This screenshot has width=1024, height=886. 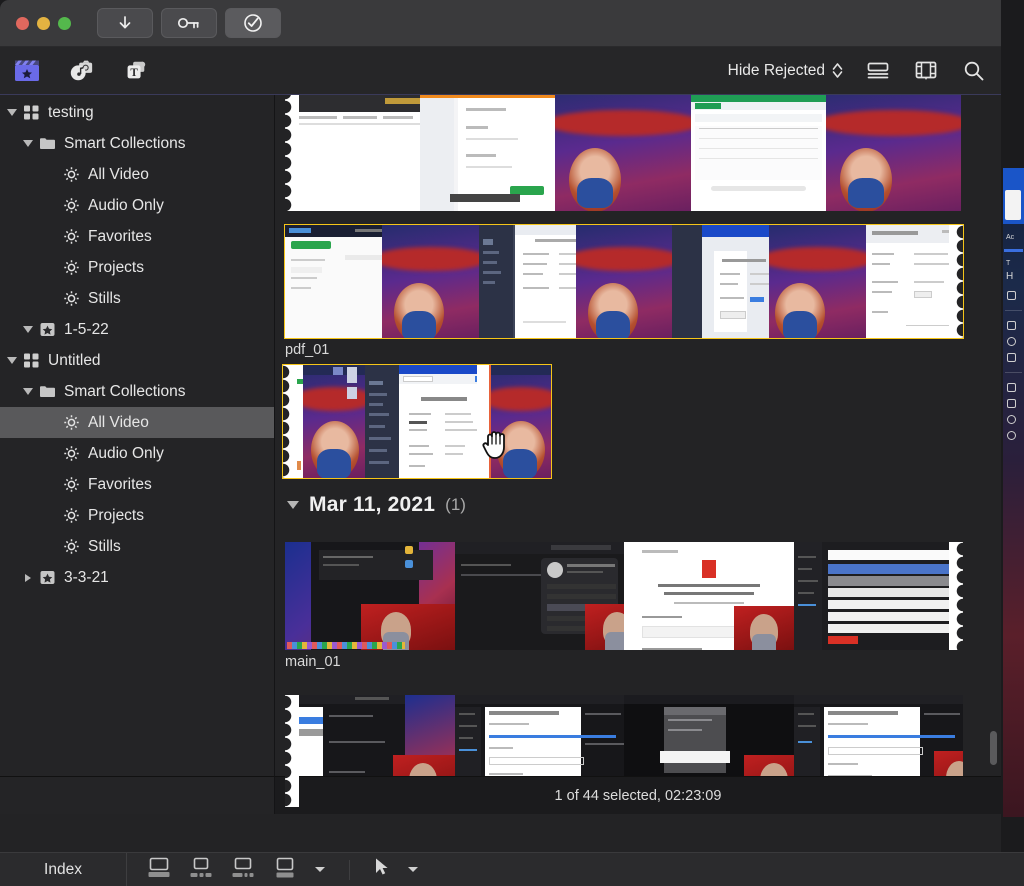 I want to click on clip-row: pdf_01, so click(x=624, y=291).